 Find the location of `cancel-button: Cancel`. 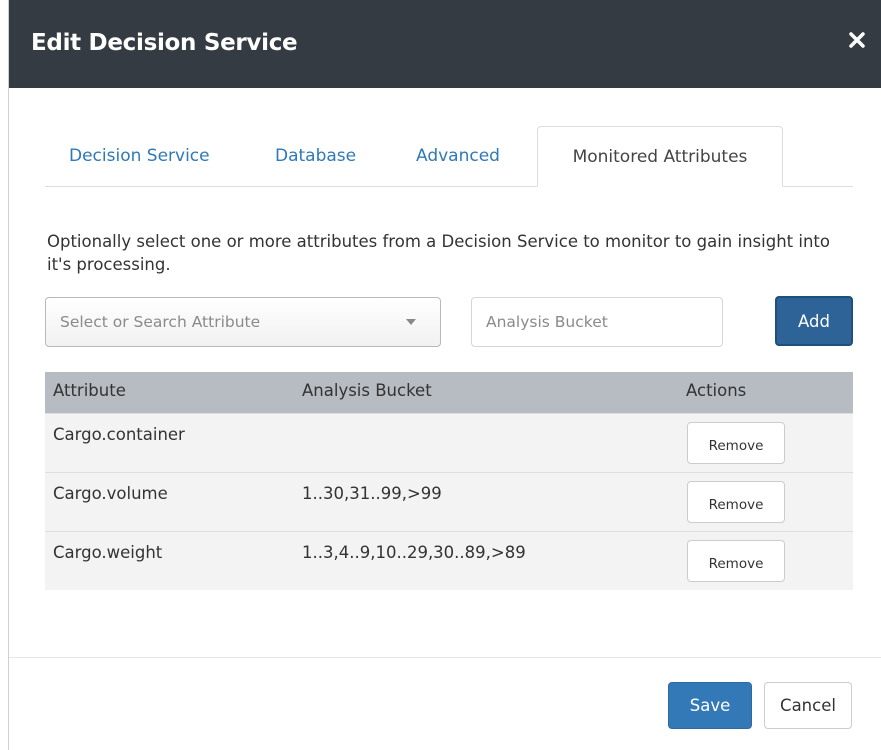

cancel-button: Cancel is located at coordinates (808, 705).